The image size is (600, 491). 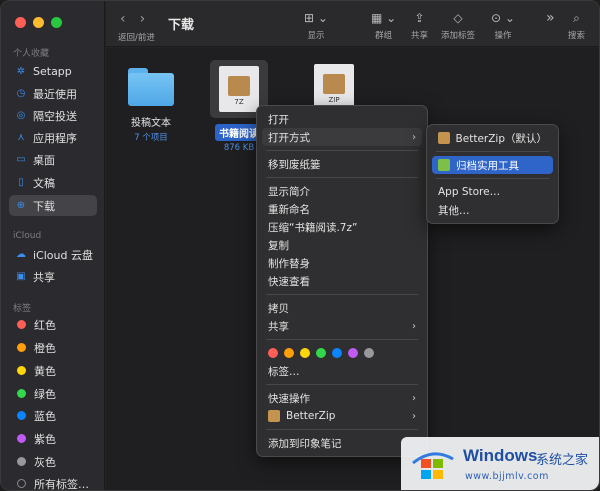 I want to click on tag-icon: ◇, so click(x=458, y=18).